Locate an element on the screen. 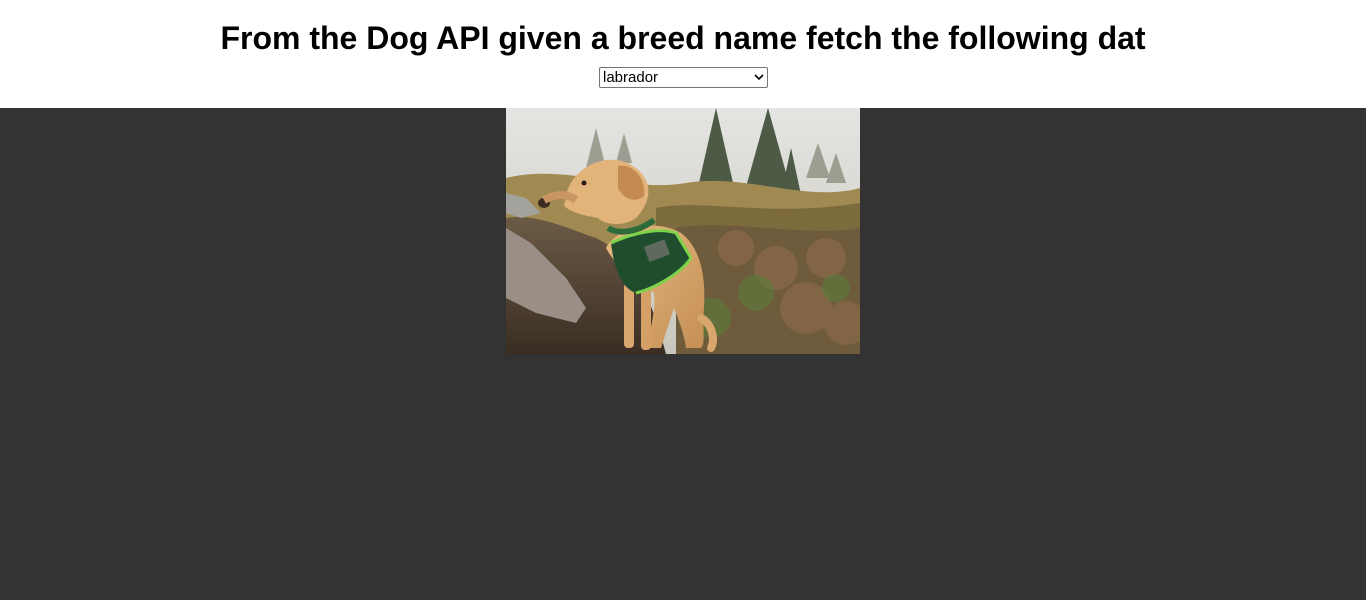  breed-select-value: labrador is located at coordinates (631, 77).